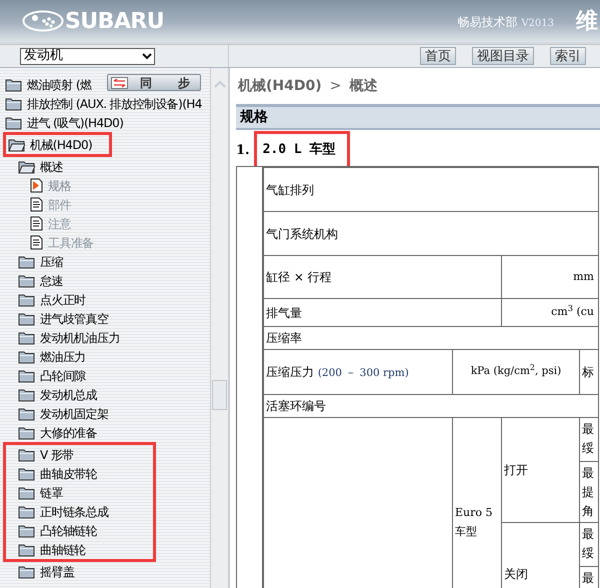 The height and width of the screenshot is (588, 600). I want to click on toolbar-button: 索引, so click(568, 56).